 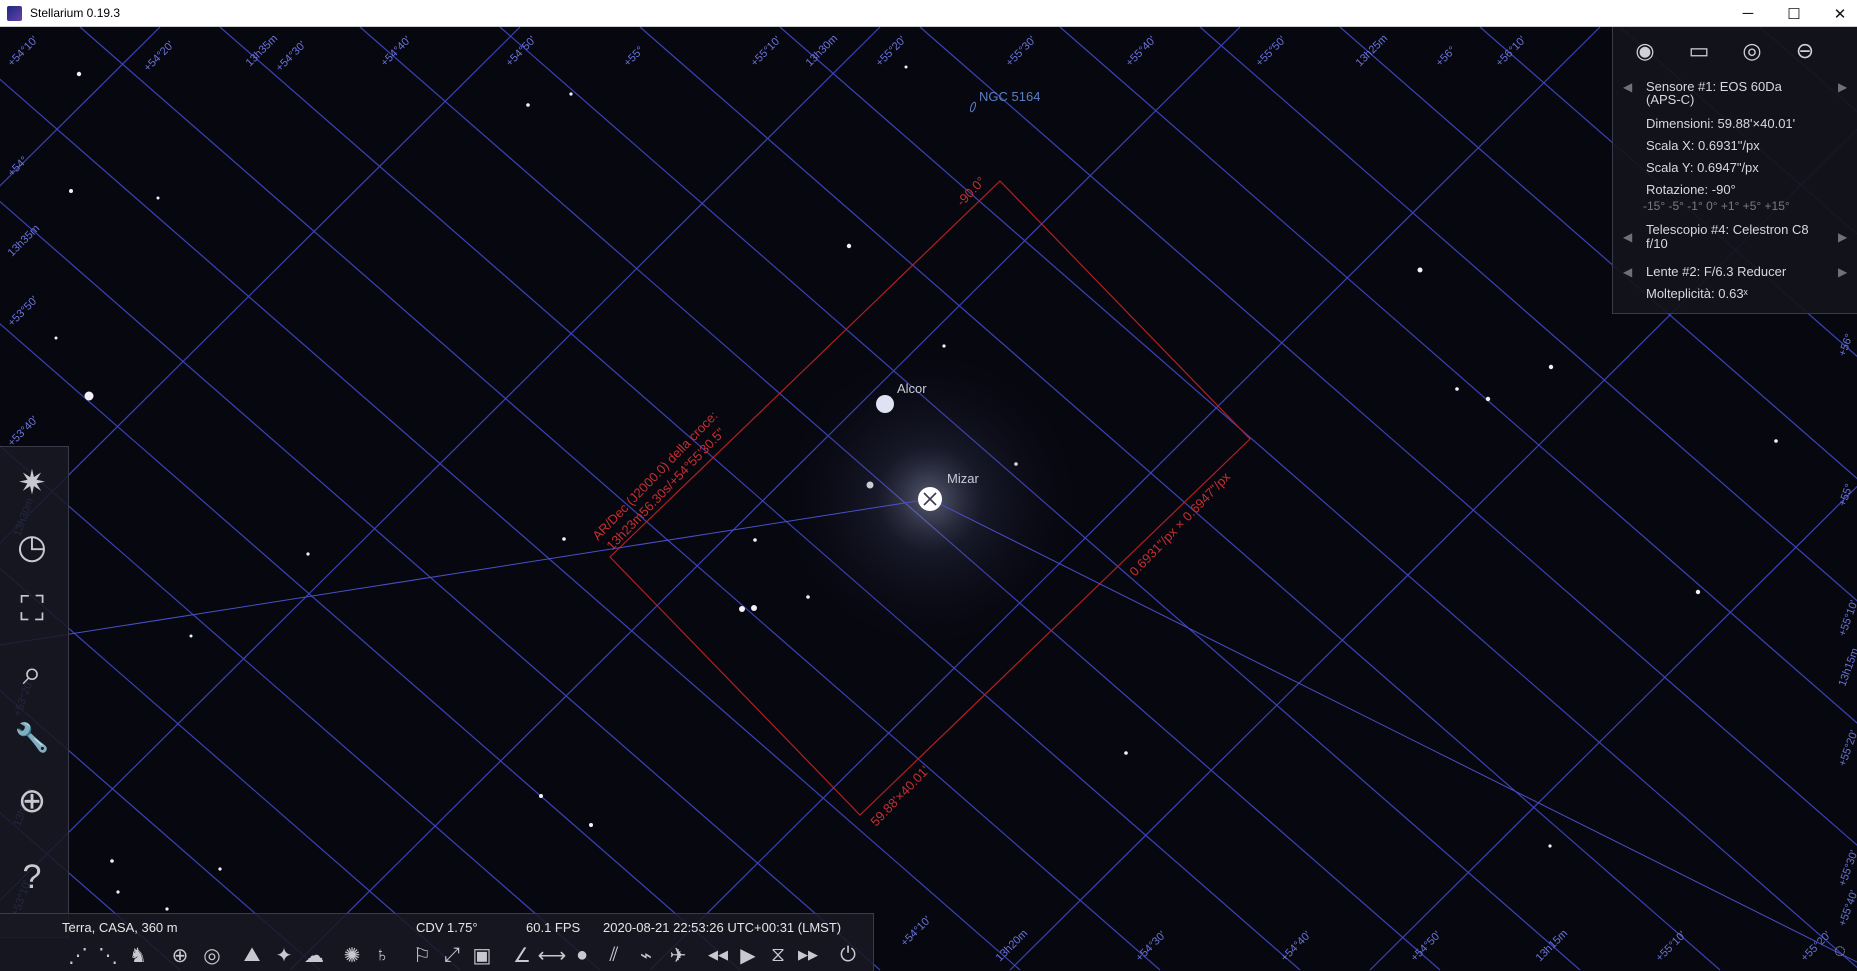 I want to click on play-icon: ▶, so click(x=748, y=955).